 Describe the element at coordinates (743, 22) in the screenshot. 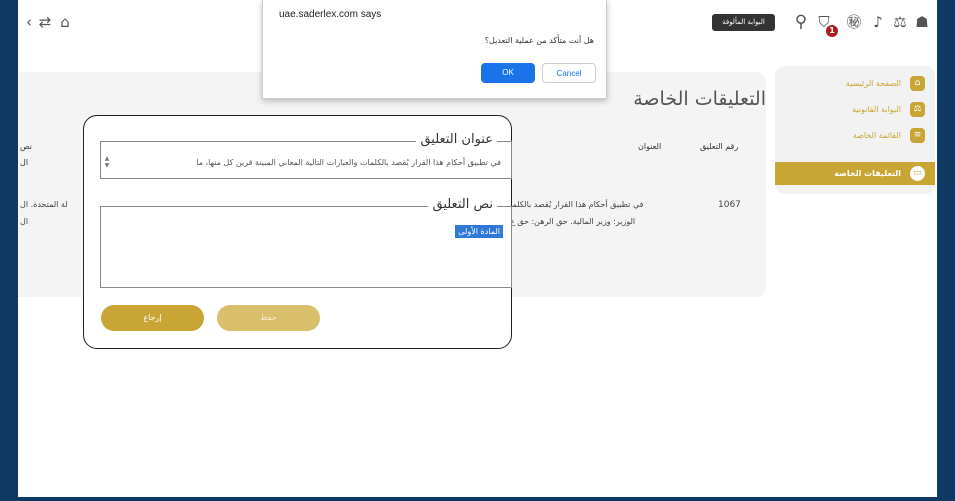

I see `portal-button: البوابة المألوفة` at that location.